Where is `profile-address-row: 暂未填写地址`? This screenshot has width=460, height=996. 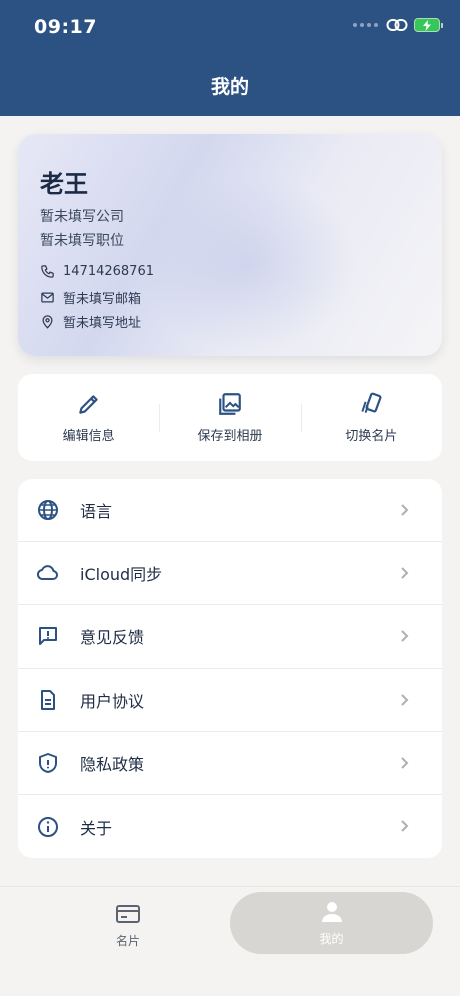 profile-address-row: 暂未填写地址 is located at coordinates (90, 321).